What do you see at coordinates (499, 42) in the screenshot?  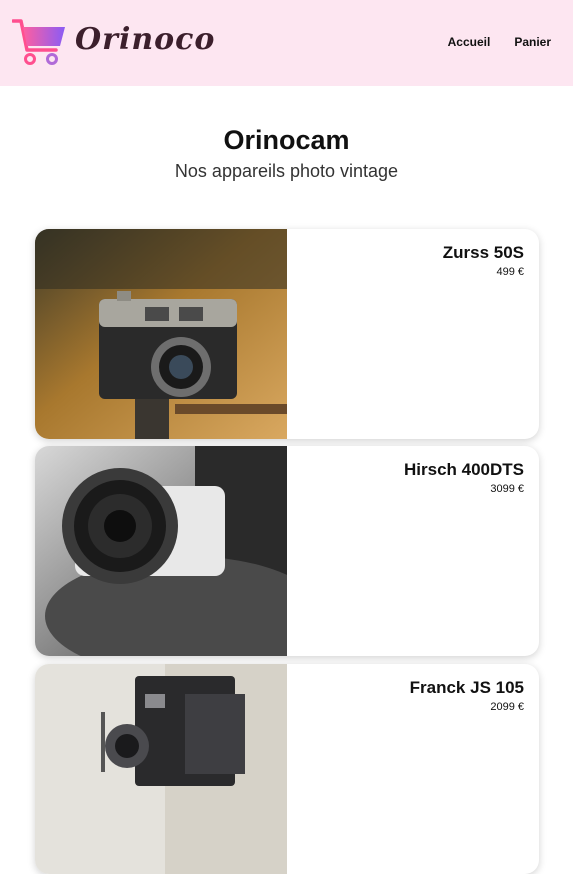 I see `main-nav: Accueil Panier` at bounding box center [499, 42].